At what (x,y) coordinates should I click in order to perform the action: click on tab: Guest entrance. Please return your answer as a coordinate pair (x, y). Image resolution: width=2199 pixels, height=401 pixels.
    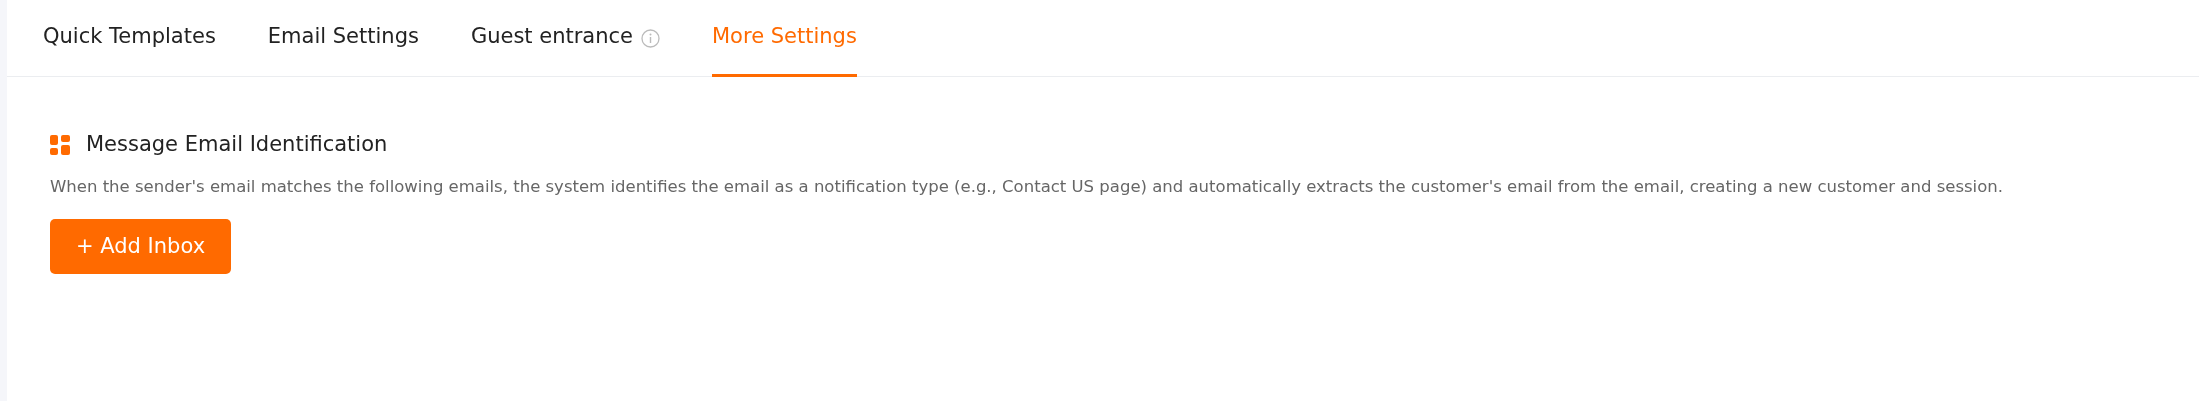
    Looking at the image, I should click on (551, 38).